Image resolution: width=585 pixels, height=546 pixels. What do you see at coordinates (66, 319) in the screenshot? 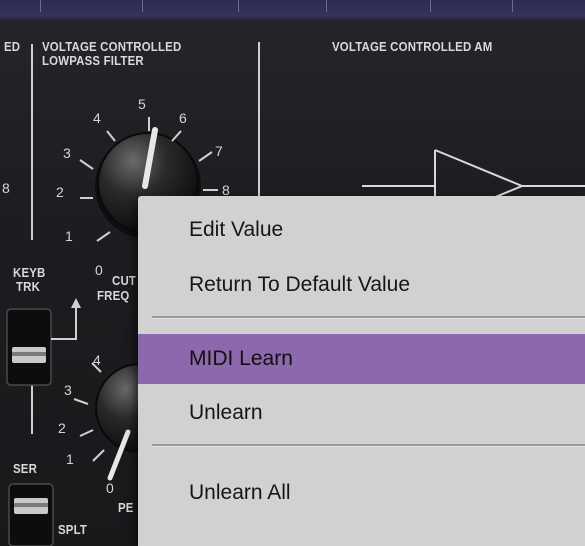
I see `routing-arrow` at bounding box center [66, 319].